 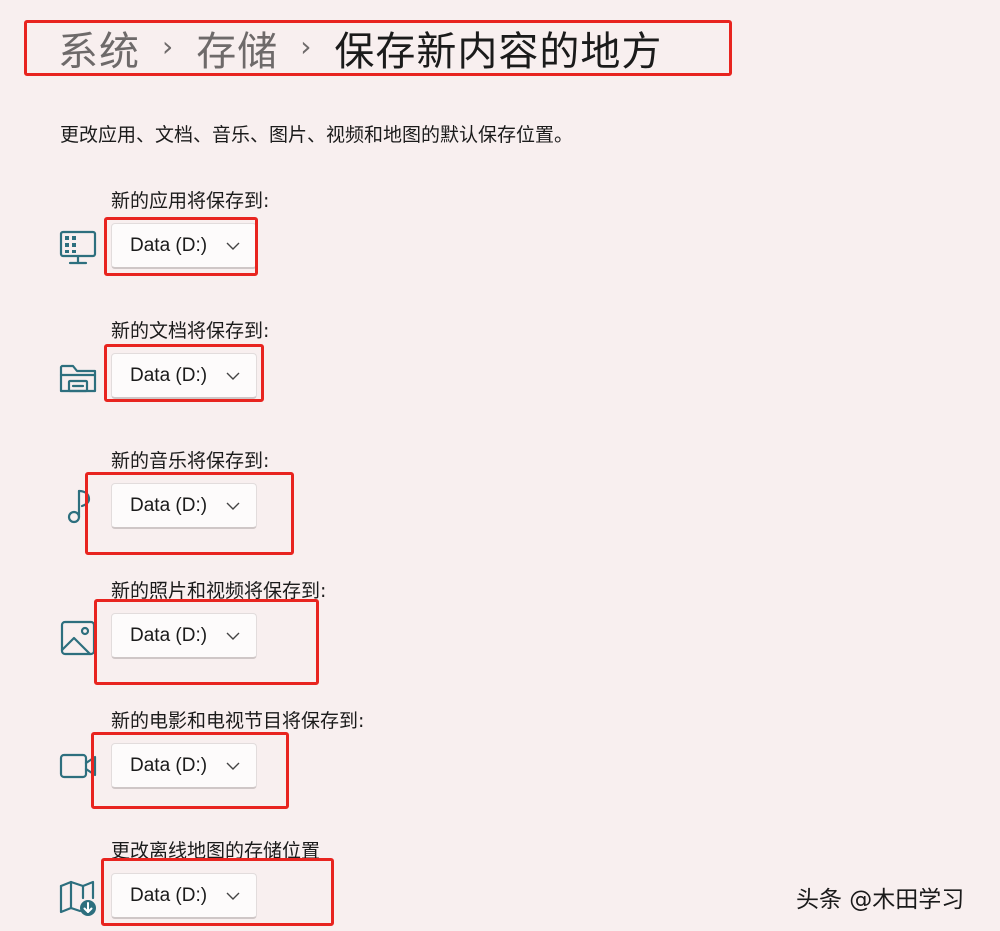 What do you see at coordinates (181, 246) in the screenshot?
I see `highlight-box-apps` at bounding box center [181, 246].